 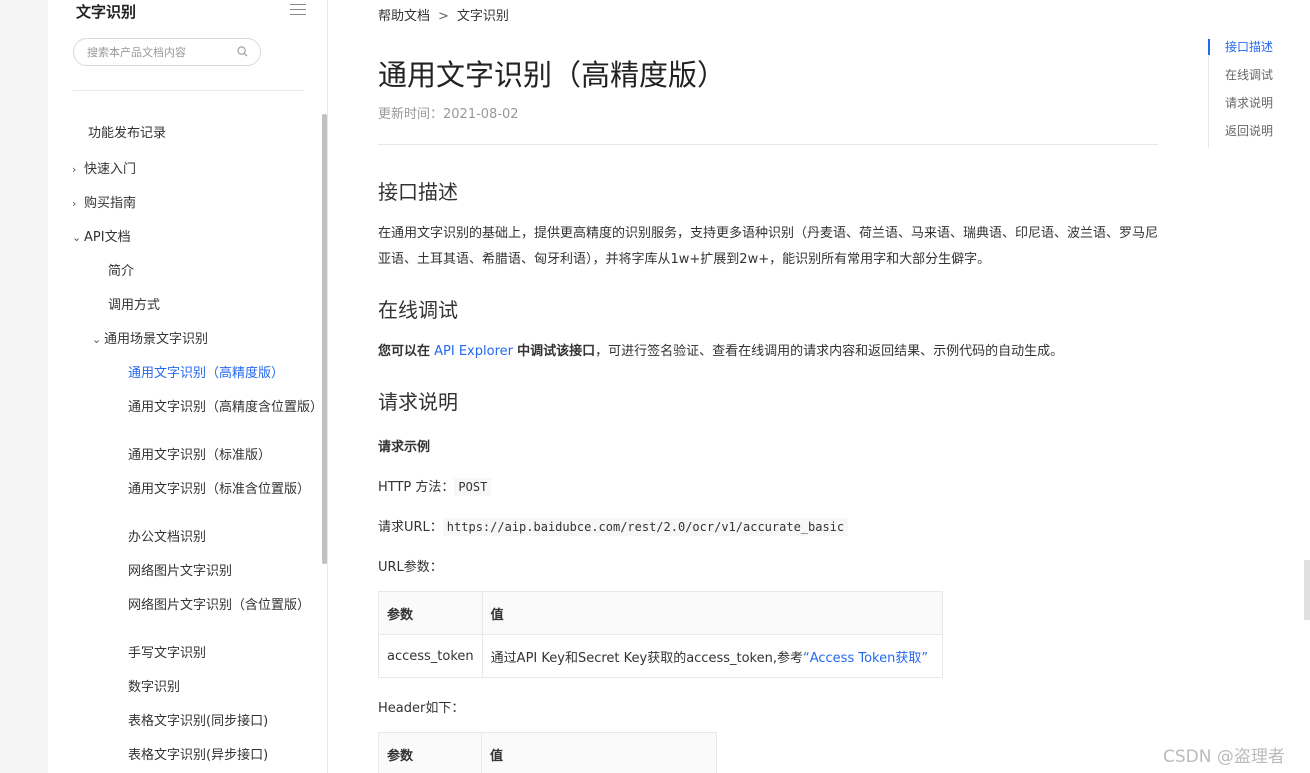 I want to click on toc-item-debug: 在线调试, so click(x=1258, y=78).